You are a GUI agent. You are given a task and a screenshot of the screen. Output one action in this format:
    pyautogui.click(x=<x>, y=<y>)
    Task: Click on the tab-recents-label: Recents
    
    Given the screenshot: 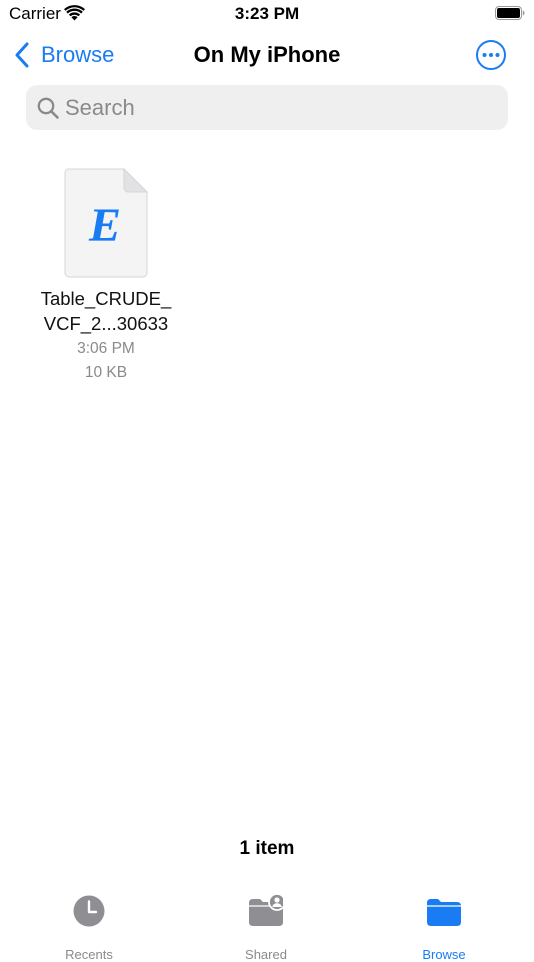 What is the action you would take?
    pyautogui.click(x=89, y=954)
    